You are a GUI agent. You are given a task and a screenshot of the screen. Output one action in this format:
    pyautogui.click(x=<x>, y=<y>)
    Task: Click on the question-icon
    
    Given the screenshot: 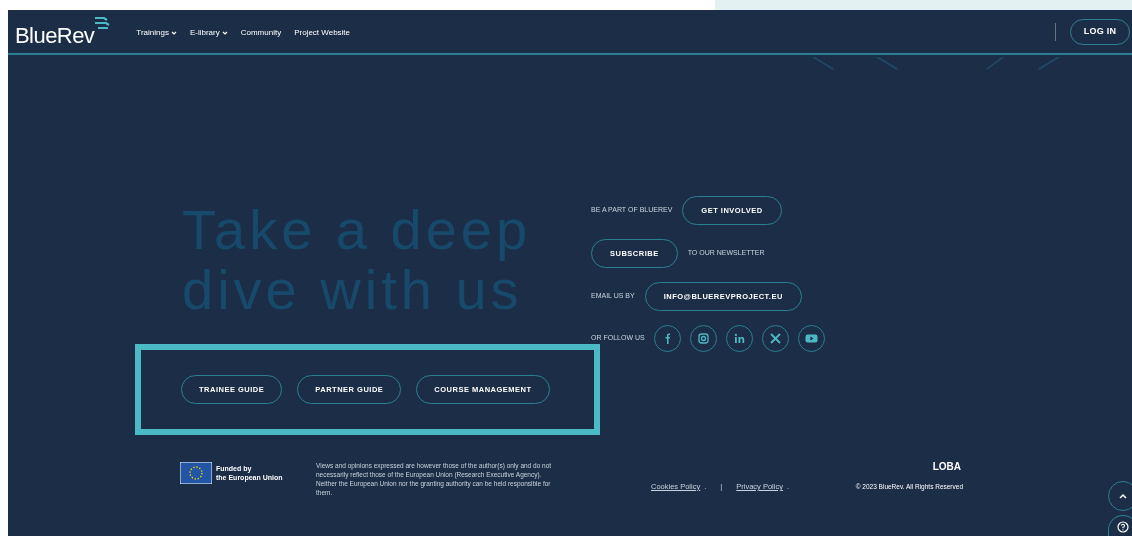 What is the action you would take?
    pyautogui.click(x=1123, y=527)
    